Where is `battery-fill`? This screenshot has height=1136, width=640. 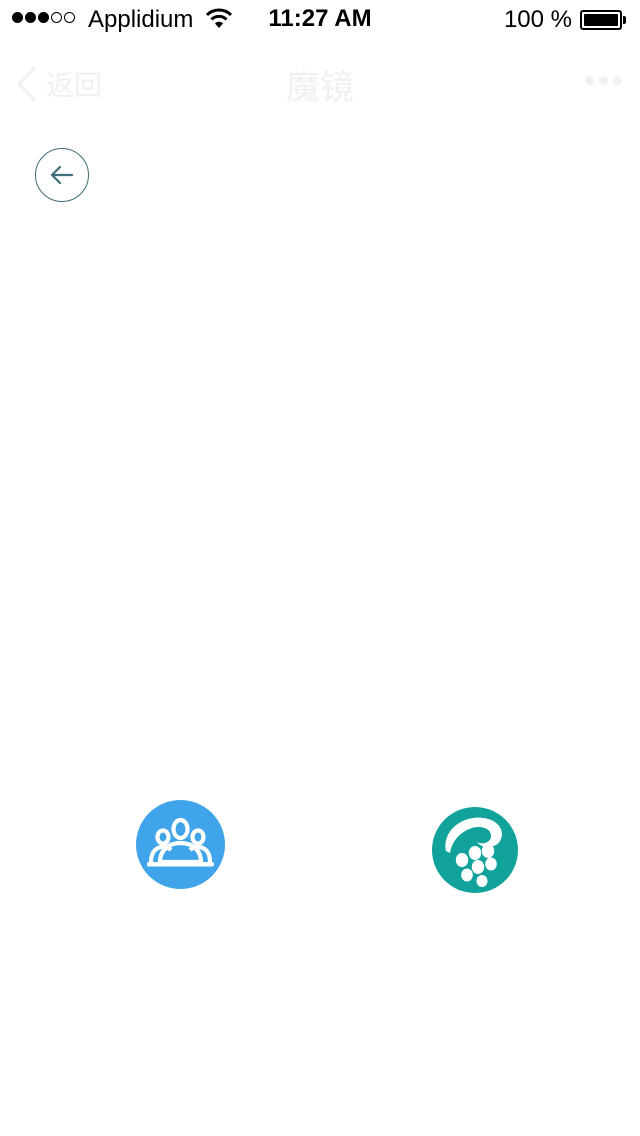
battery-fill is located at coordinates (601, 20).